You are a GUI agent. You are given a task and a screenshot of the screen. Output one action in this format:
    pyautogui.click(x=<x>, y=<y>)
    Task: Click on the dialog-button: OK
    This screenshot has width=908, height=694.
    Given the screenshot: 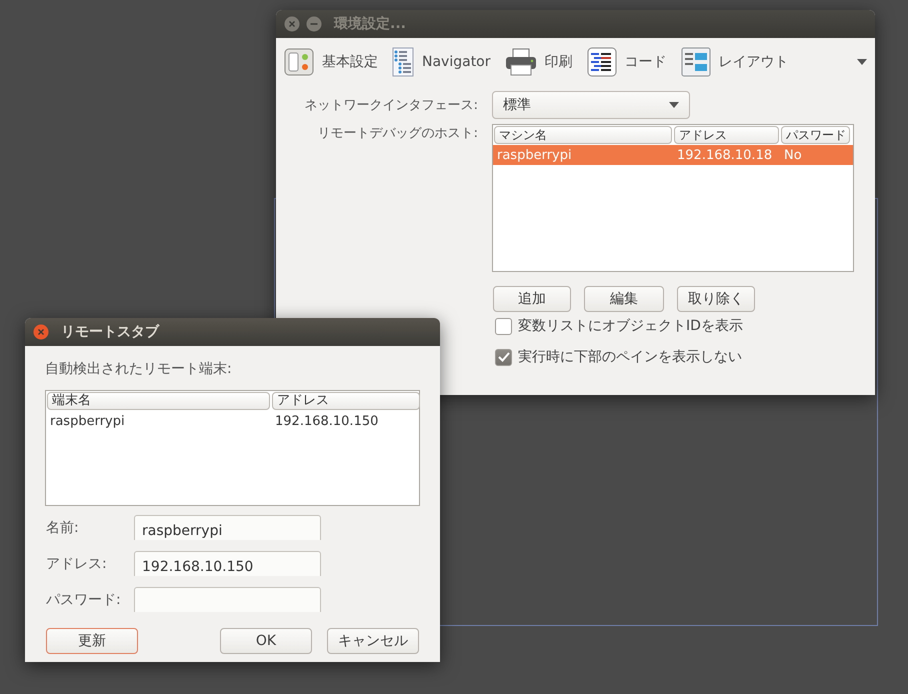 What is the action you would take?
    pyautogui.click(x=266, y=641)
    